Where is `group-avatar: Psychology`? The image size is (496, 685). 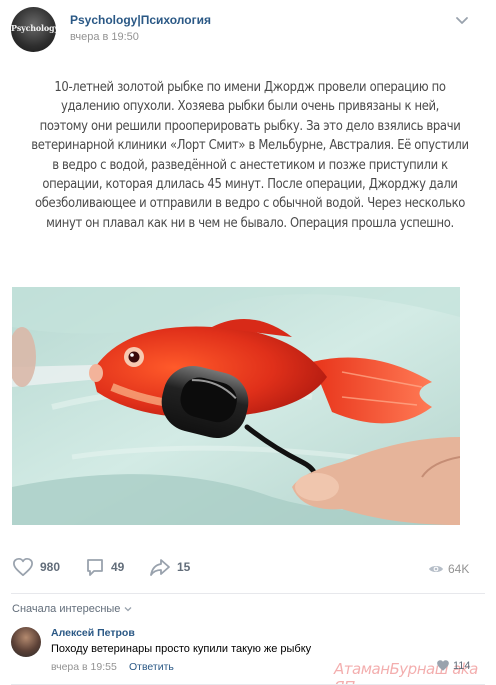 group-avatar: Psychology is located at coordinates (33, 29).